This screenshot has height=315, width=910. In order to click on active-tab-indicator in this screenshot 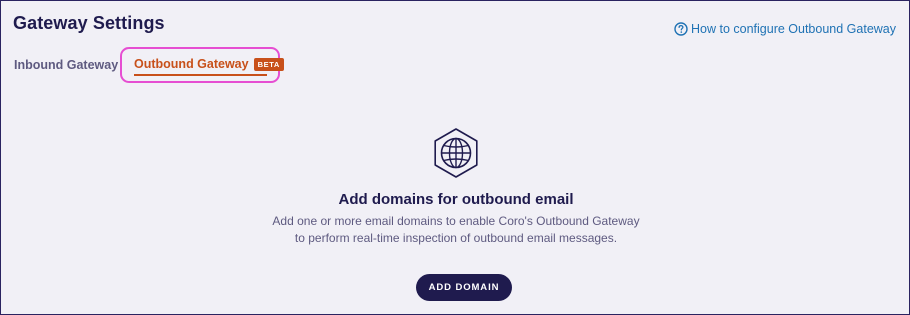, I will do `click(200, 75)`.